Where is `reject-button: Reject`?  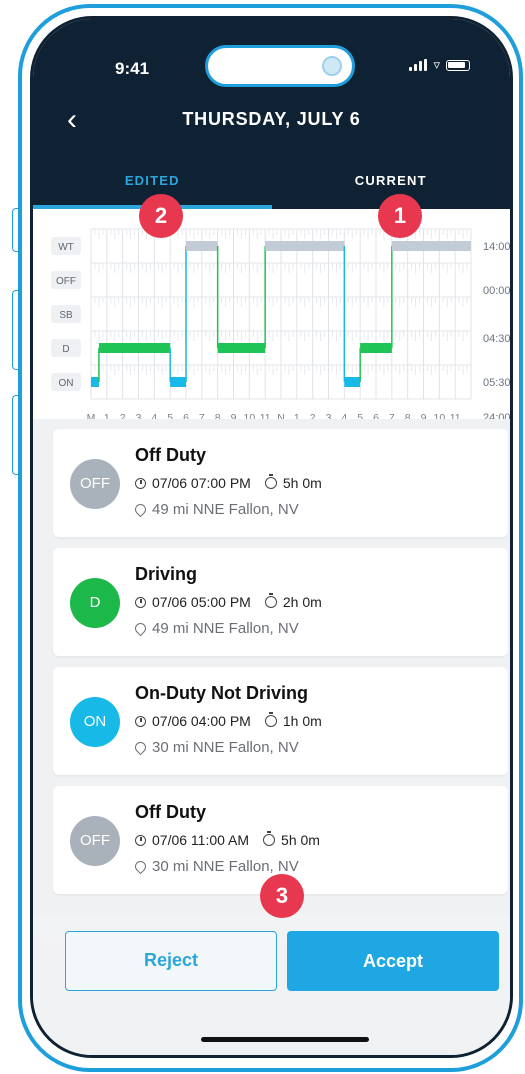 reject-button: Reject is located at coordinates (171, 961).